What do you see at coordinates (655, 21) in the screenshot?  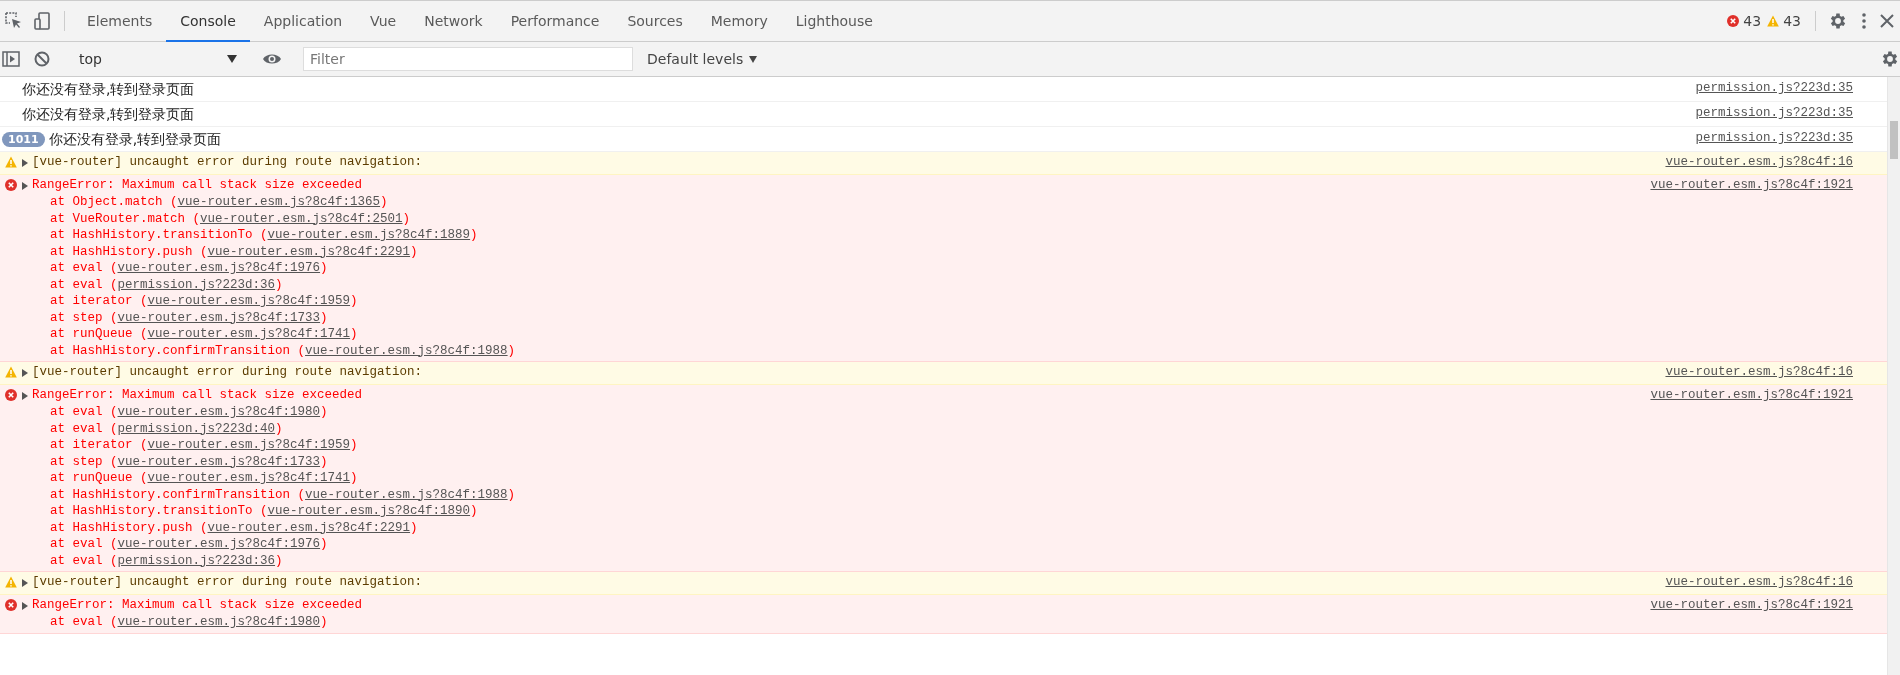 I see `panel-tab: Sources` at bounding box center [655, 21].